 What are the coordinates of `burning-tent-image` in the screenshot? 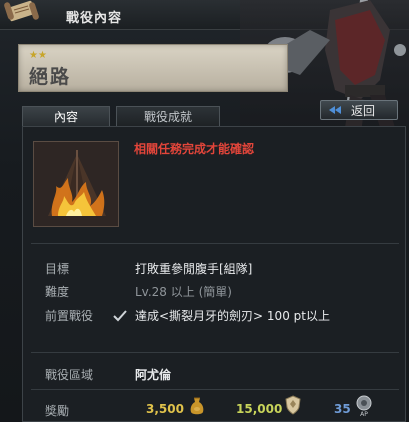 It's located at (76, 184).